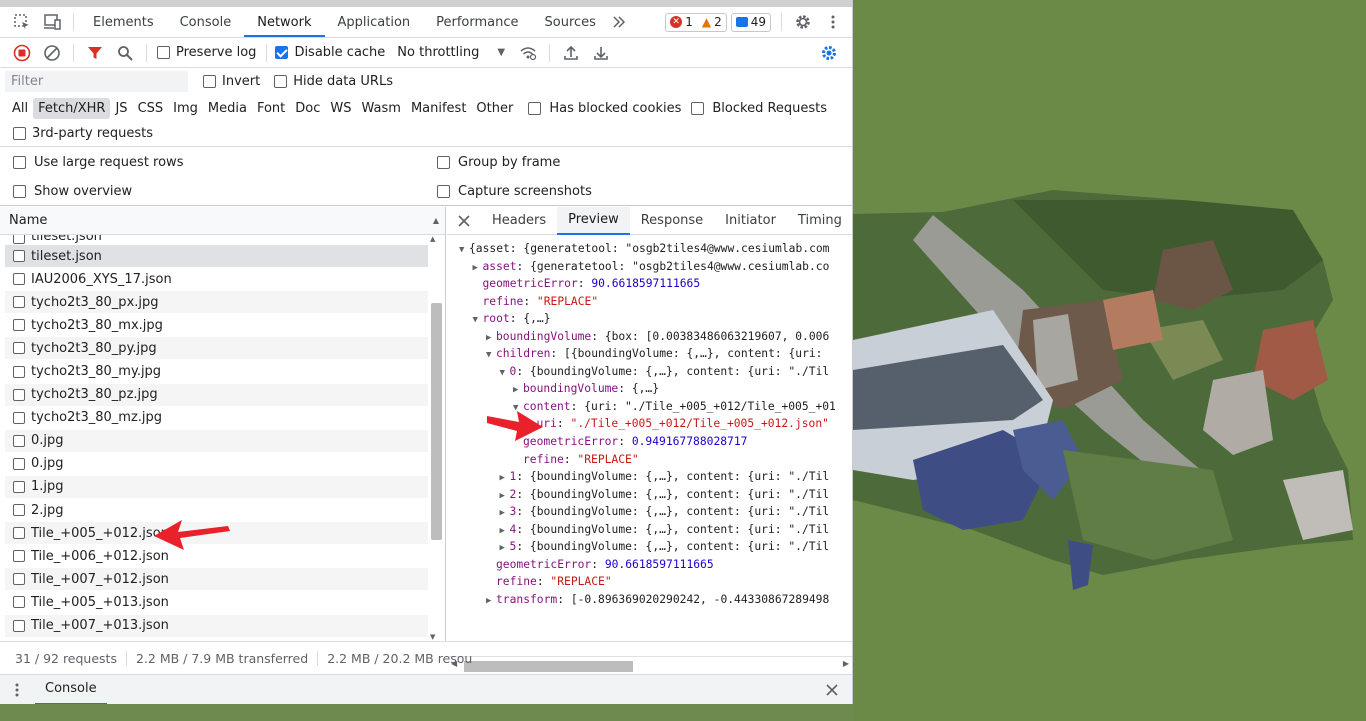 The height and width of the screenshot is (721, 1366). What do you see at coordinates (436, 421) in the screenshot?
I see `request-list-scroll-thumb` at bounding box center [436, 421].